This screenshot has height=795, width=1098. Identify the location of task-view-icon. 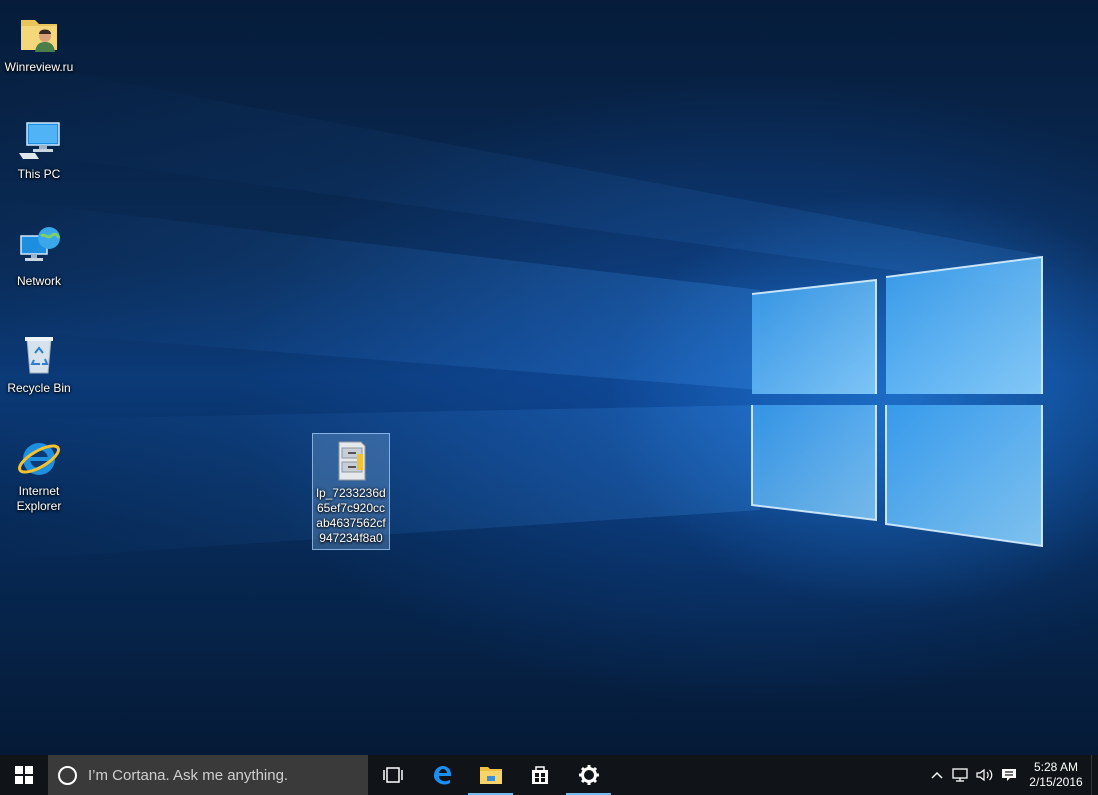
(392, 775).